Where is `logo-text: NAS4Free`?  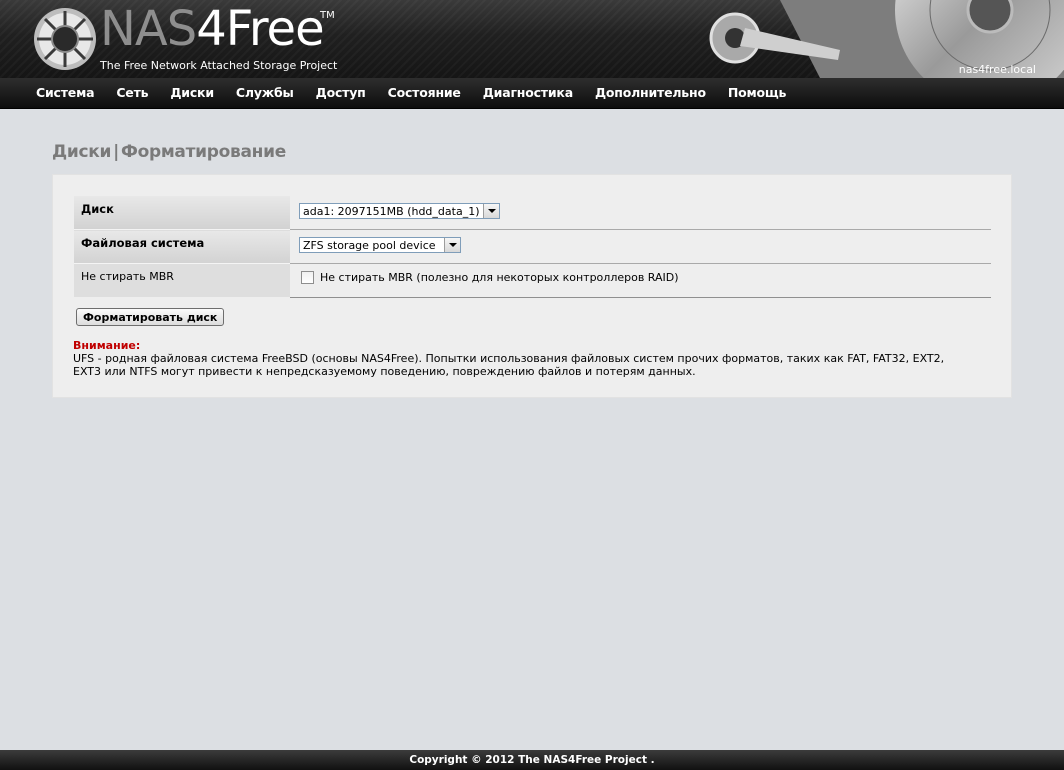 logo-text: NAS4Free is located at coordinates (212, 29).